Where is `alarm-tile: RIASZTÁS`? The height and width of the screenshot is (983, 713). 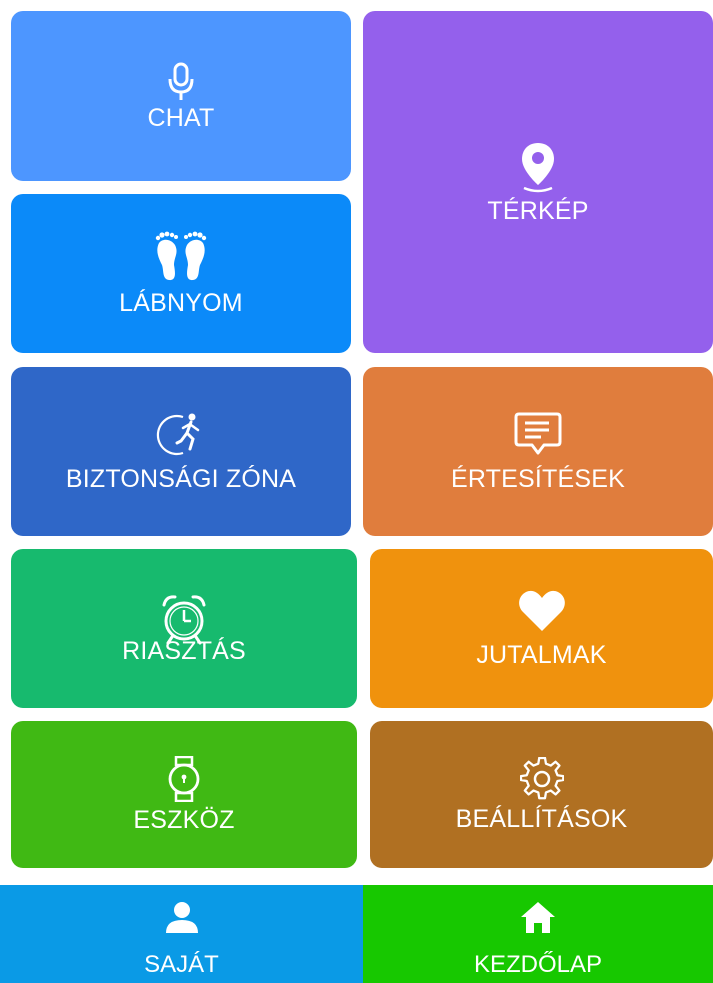
alarm-tile: RIASZTÁS is located at coordinates (184, 628).